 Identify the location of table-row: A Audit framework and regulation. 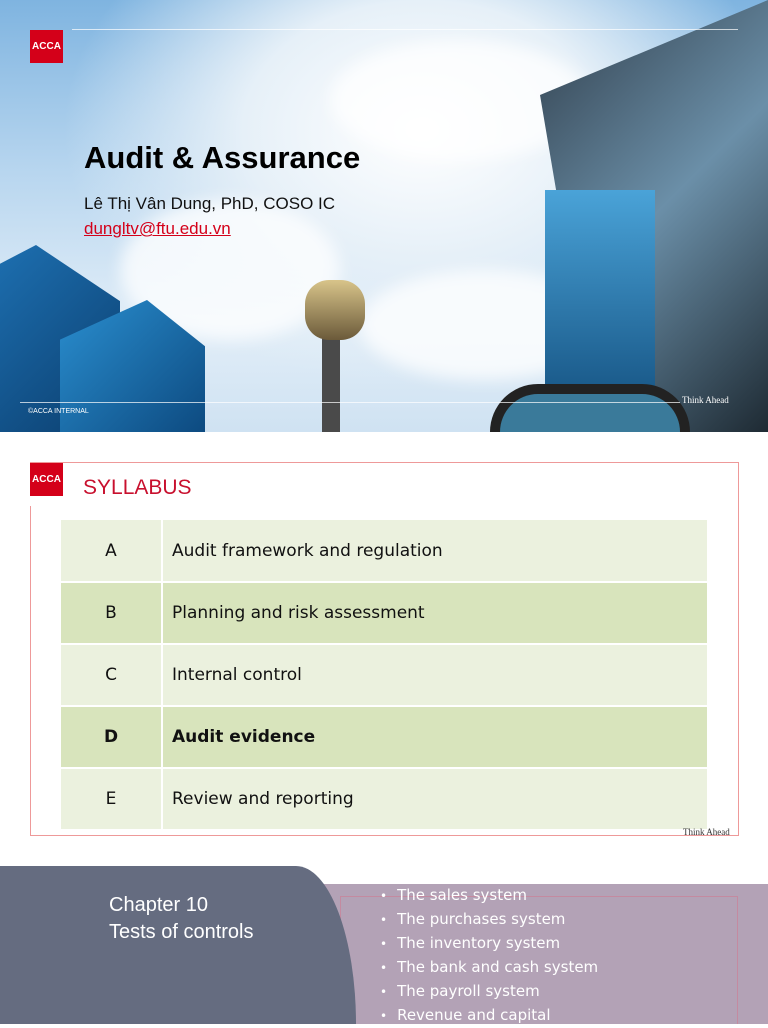
(384, 551).